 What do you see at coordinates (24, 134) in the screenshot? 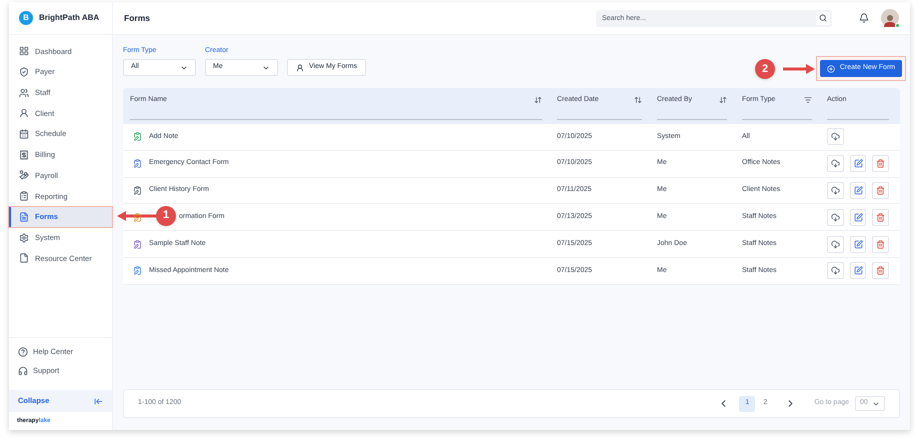
I see `calendar-icon` at bounding box center [24, 134].